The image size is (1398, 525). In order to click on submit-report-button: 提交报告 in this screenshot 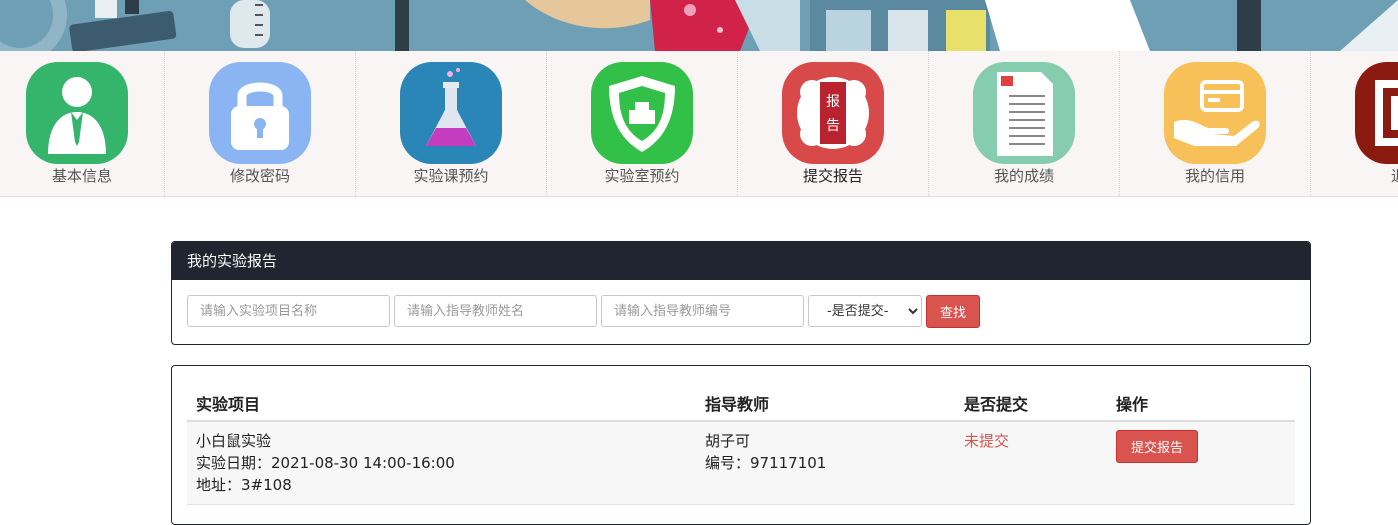, I will do `click(1157, 446)`.